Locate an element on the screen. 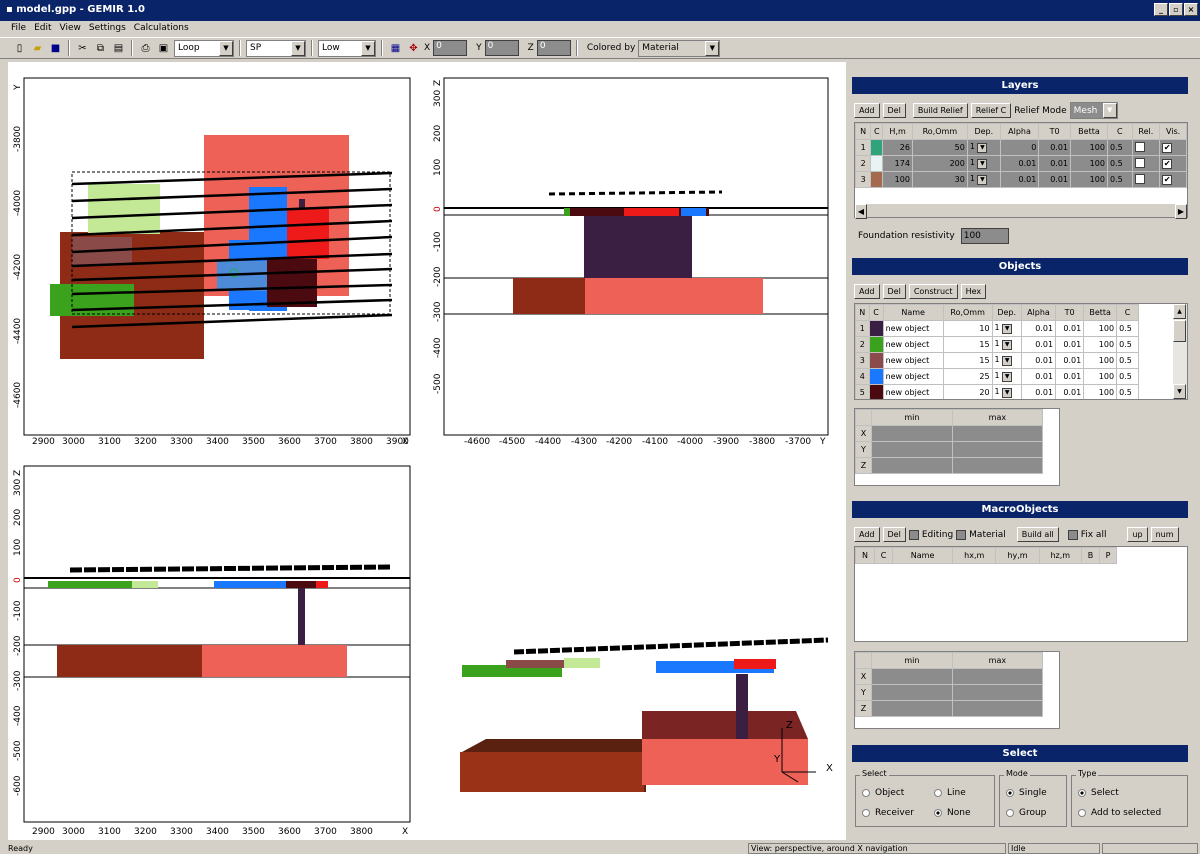  vertical-scrollbar: ▲ ▼ is located at coordinates (1180, 351).